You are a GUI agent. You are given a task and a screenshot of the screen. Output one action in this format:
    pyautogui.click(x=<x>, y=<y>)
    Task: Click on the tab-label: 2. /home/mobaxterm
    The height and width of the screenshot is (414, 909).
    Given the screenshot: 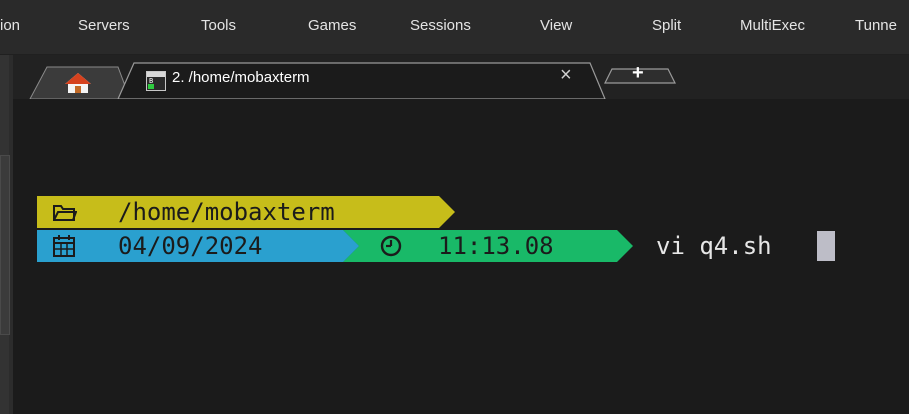 What is the action you would take?
    pyautogui.click(x=241, y=77)
    